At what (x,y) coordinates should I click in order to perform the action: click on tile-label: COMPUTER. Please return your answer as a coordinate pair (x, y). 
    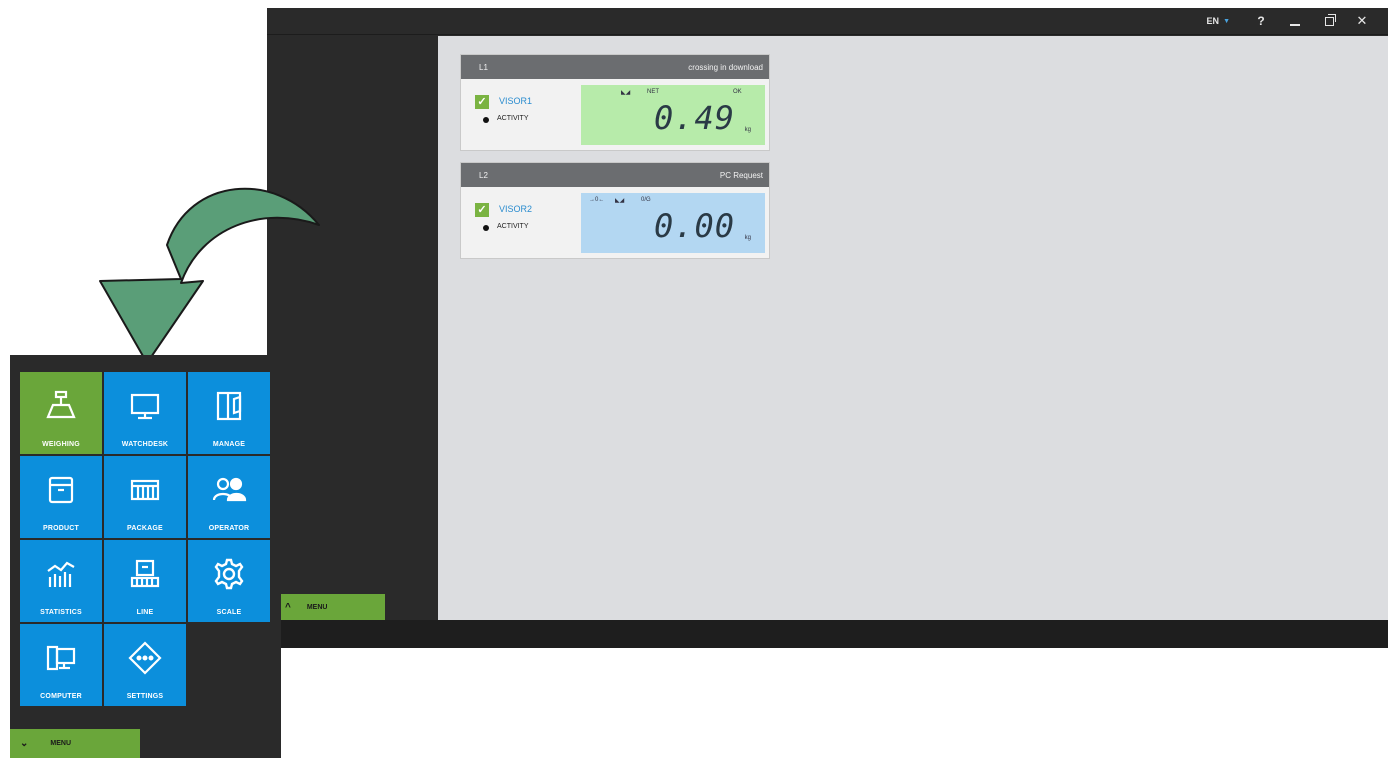
    Looking at the image, I should click on (61, 696).